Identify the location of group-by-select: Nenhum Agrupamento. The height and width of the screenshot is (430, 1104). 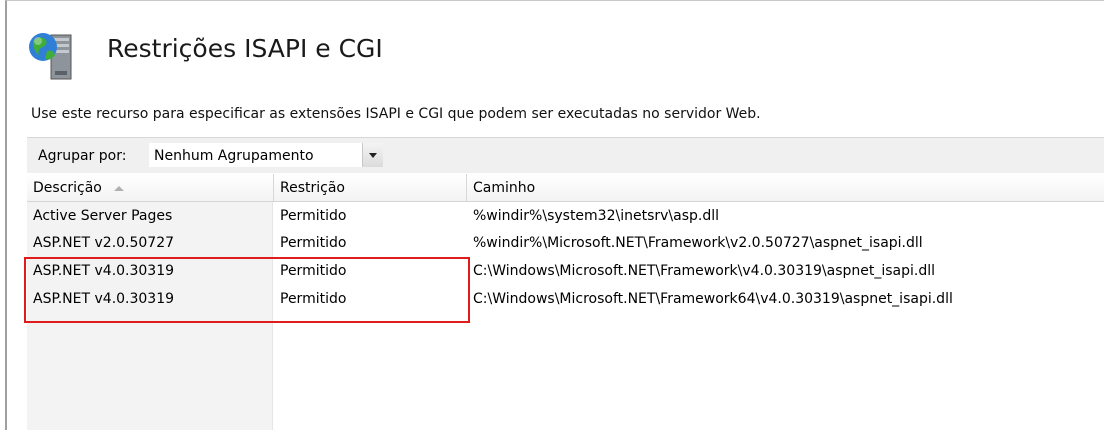
(266, 155).